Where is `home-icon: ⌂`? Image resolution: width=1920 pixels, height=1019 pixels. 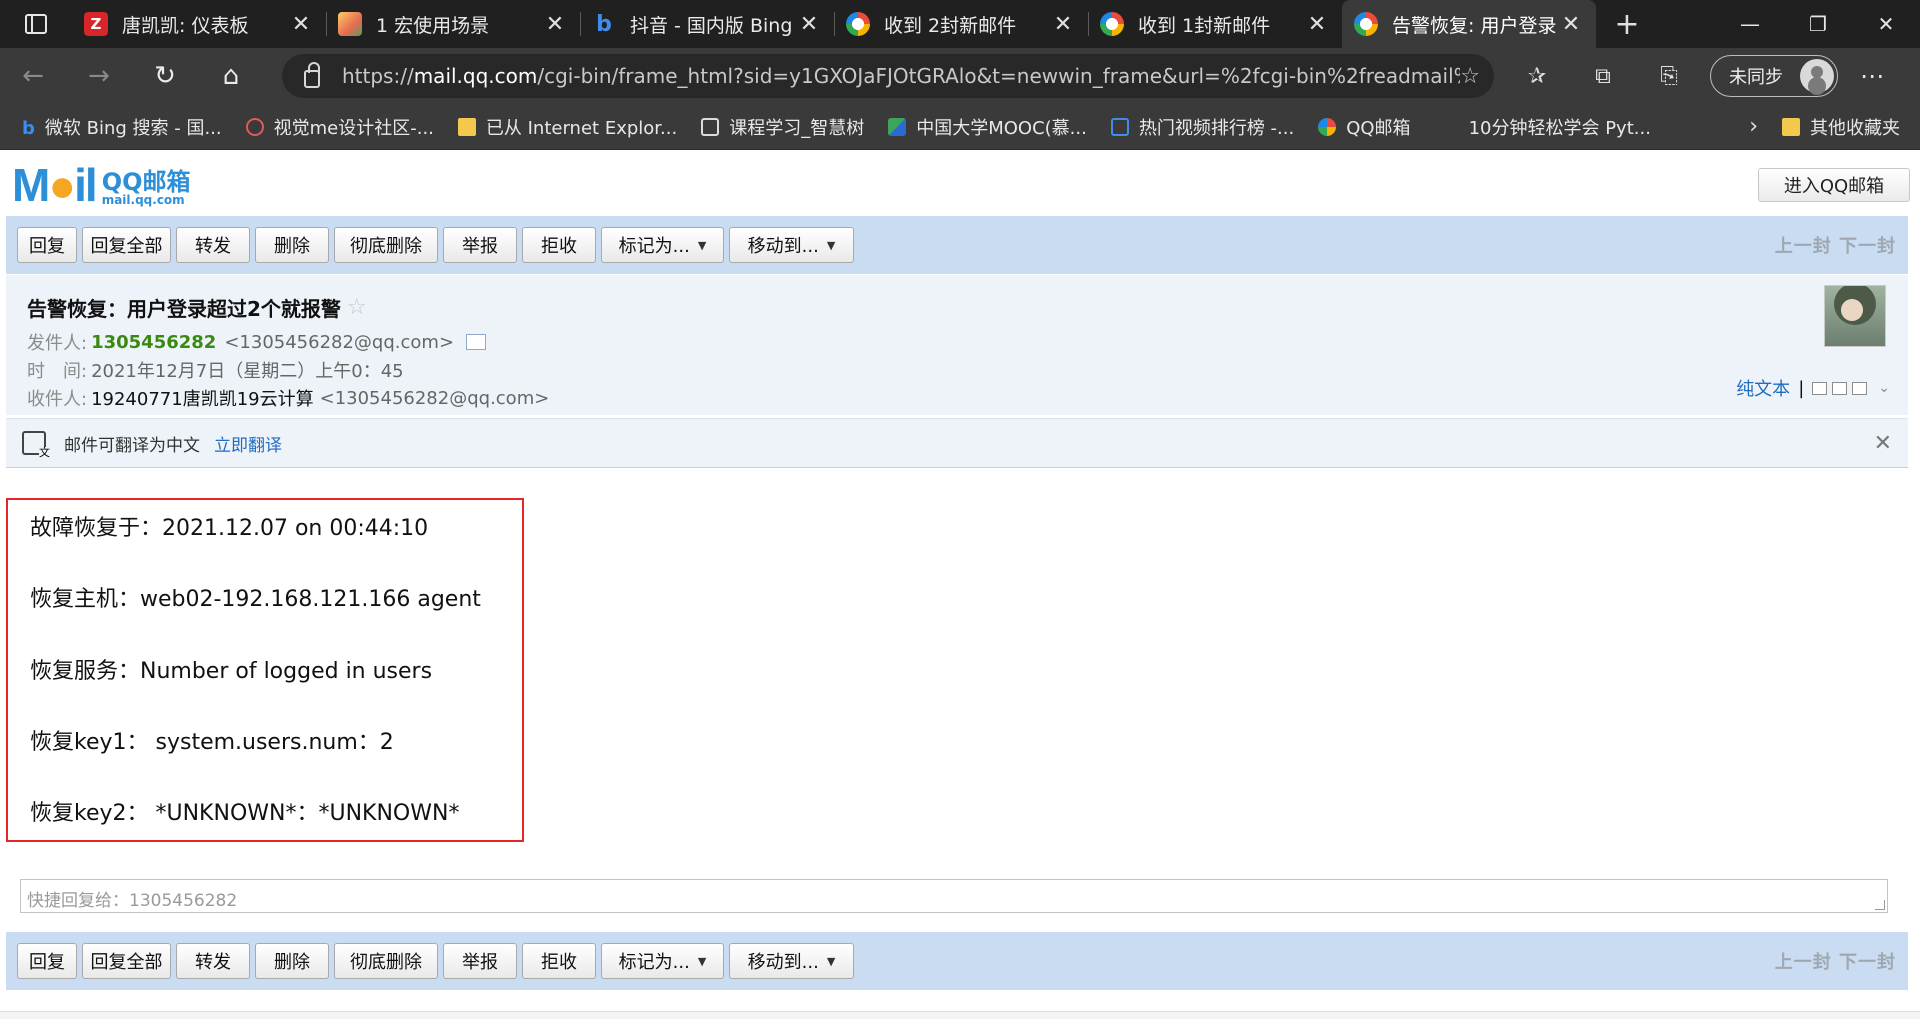
home-icon: ⌂ is located at coordinates (231, 76).